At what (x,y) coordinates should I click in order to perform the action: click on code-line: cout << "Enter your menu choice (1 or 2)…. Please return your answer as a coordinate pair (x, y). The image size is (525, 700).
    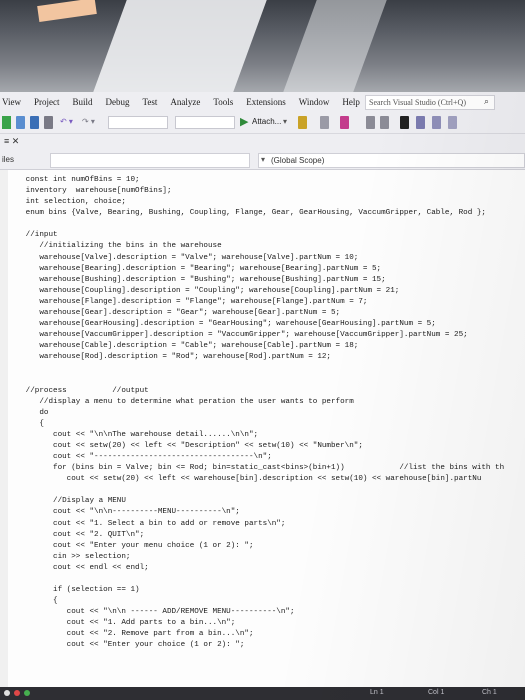
    Looking at the image, I should click on (268, 546).